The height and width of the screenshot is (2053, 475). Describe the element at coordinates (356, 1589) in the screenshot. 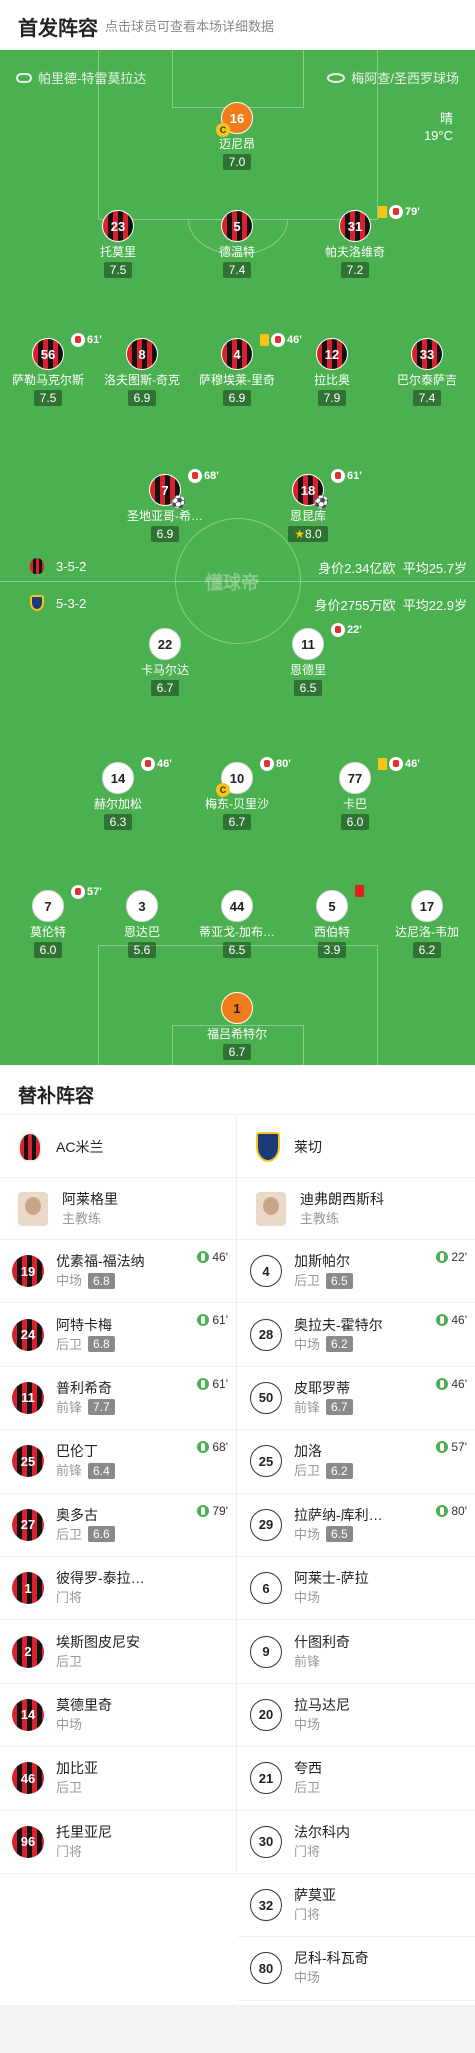

I see `sub-player-row: 6 阿莱士-萨拉 中场` at that location.